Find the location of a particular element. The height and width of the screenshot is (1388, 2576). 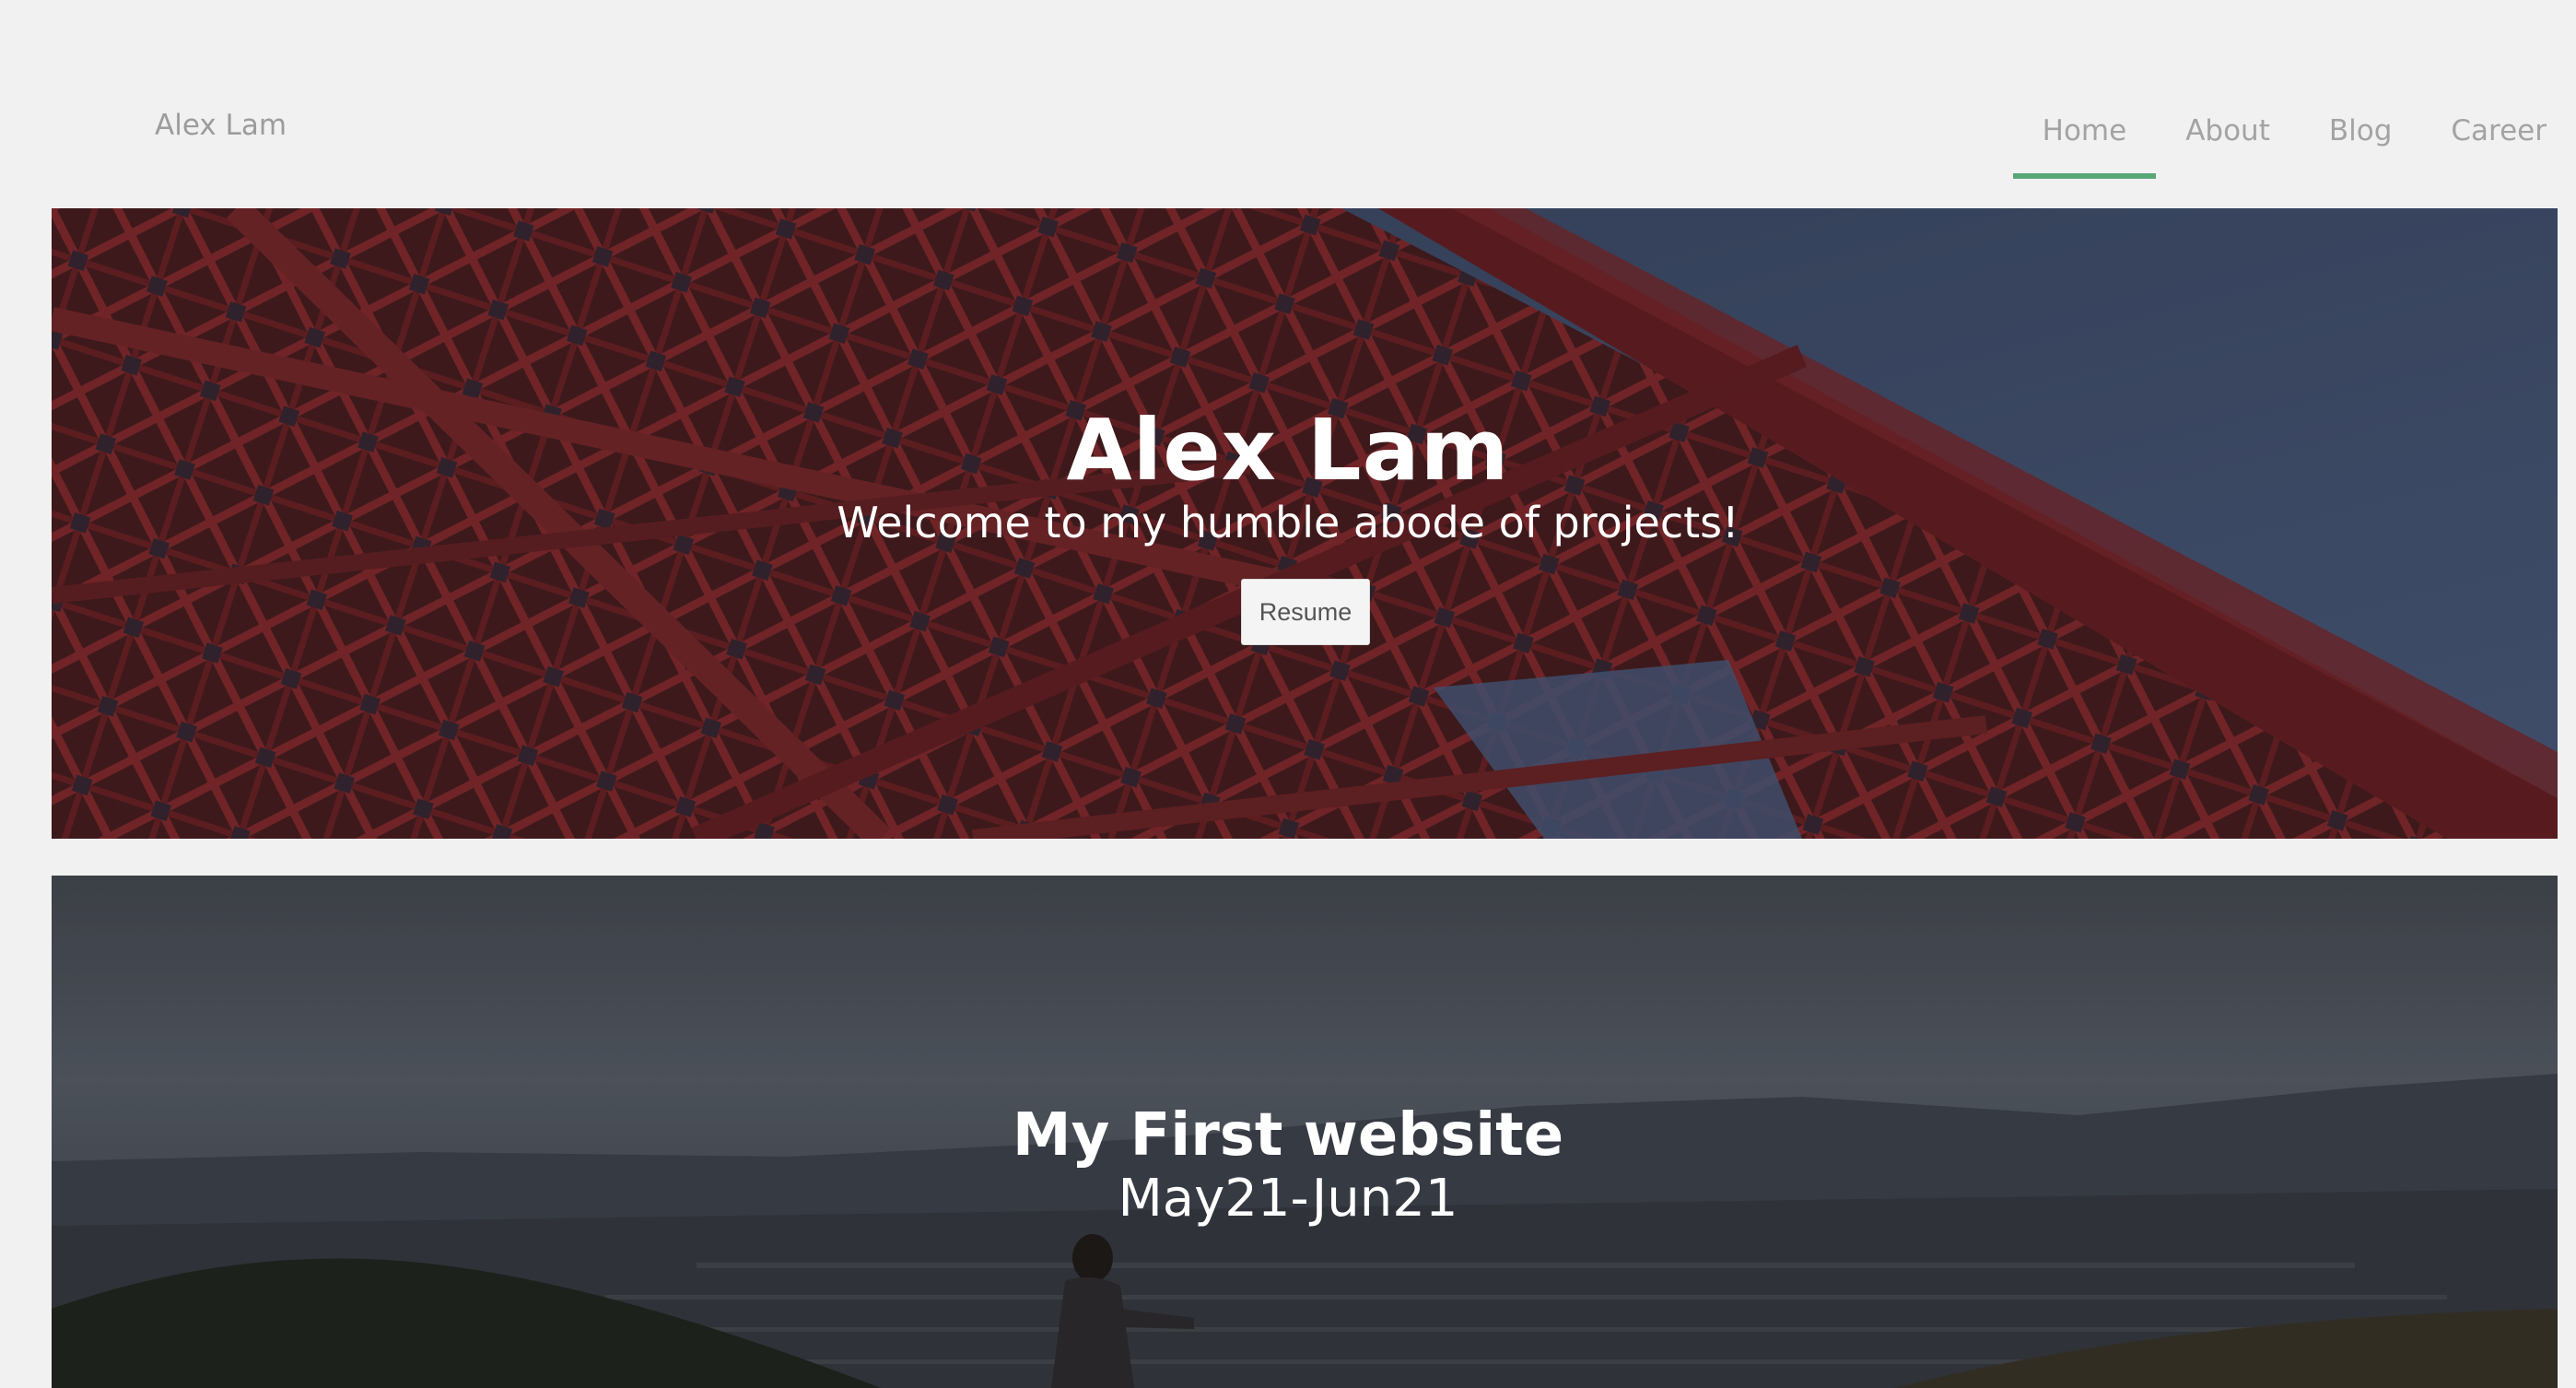

resume-button: Resume is located at coordinates (1305, 612).